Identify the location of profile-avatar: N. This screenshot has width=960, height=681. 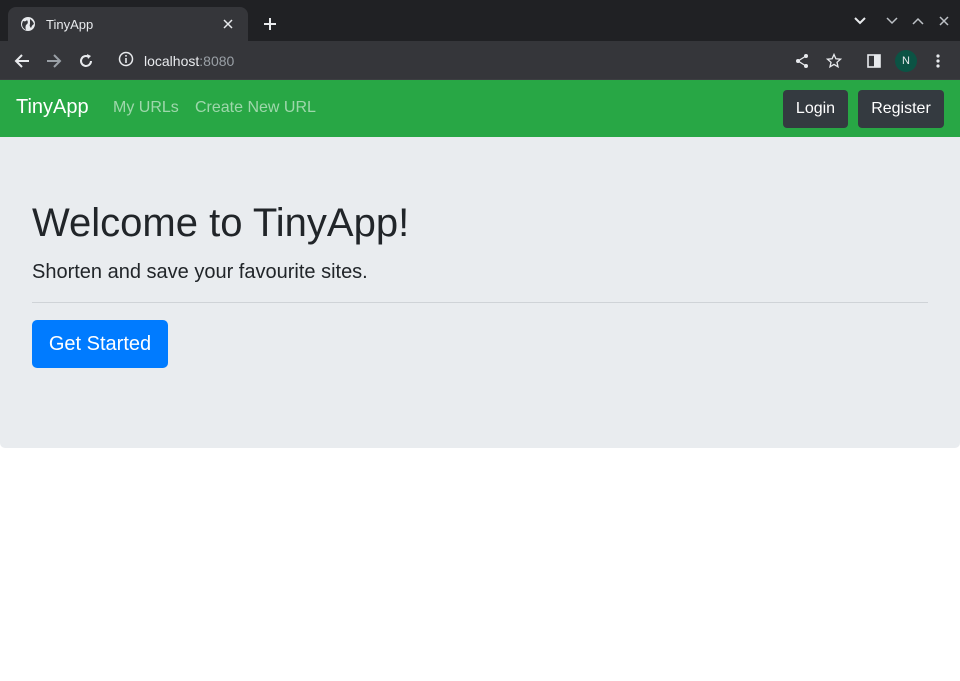
(906, 61).